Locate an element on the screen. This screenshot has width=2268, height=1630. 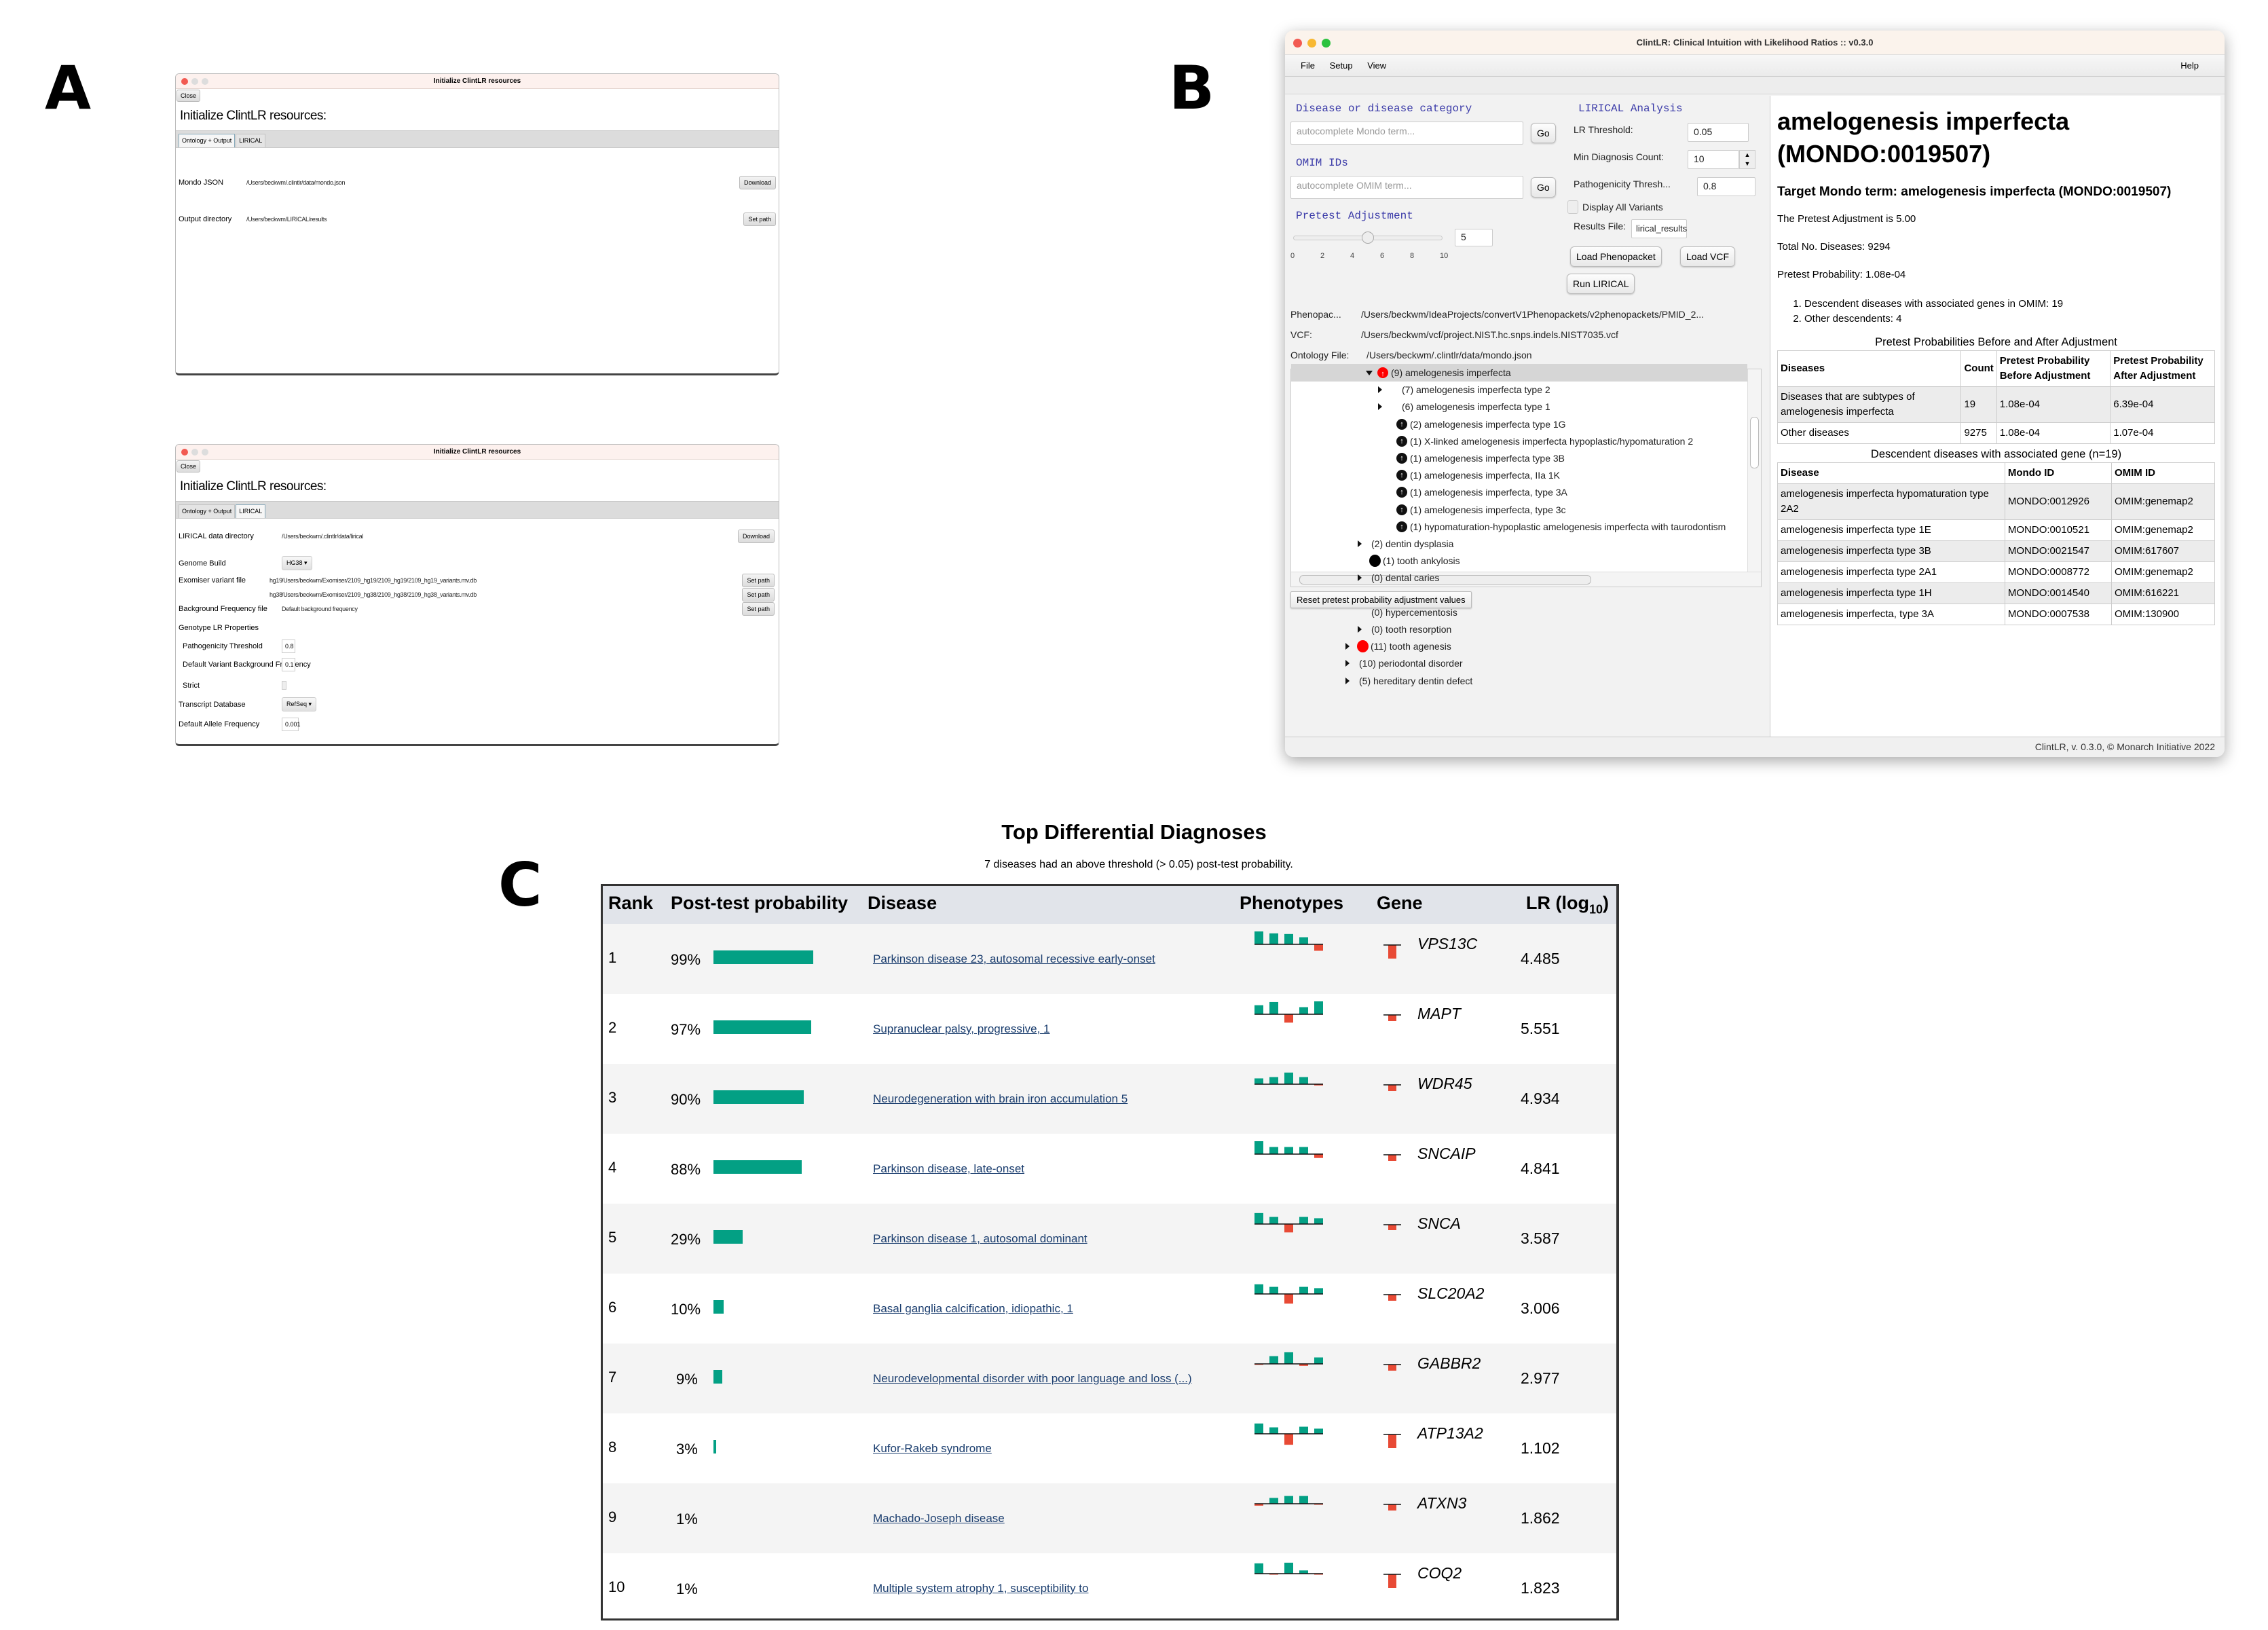
arrow-up-icon: ↑ is located at coordinates (1401, 441).